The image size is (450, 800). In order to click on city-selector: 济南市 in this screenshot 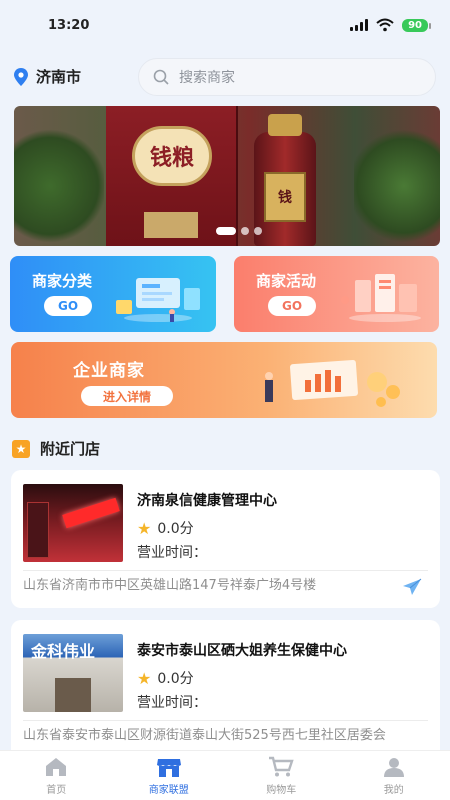, I will do `click(47, 76)`.